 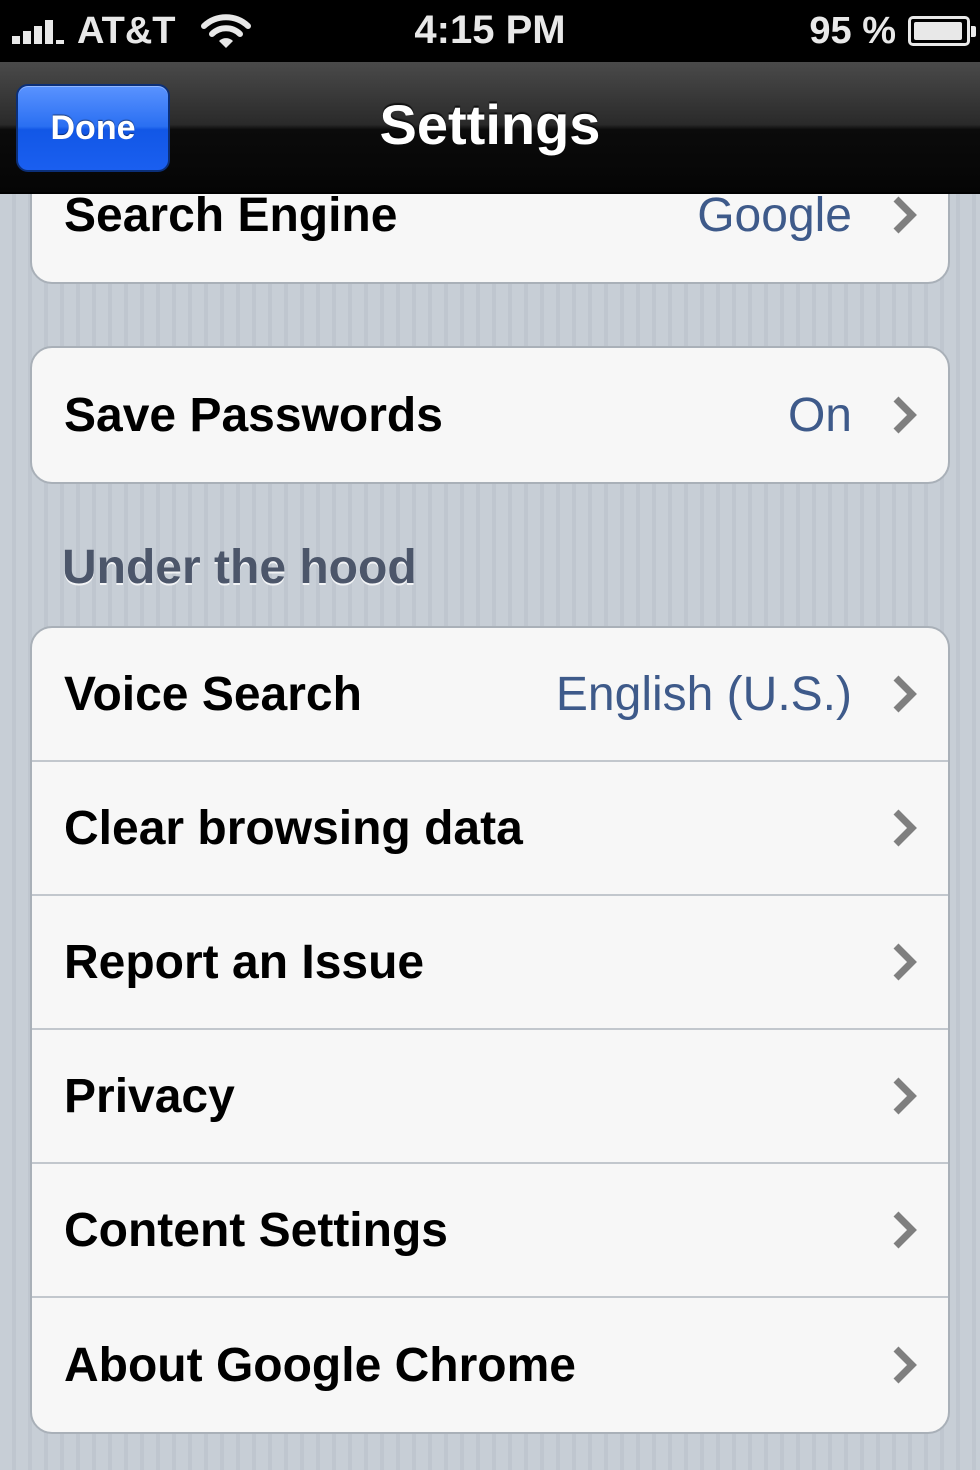 I want to click on row-label: Content Settings, so click(x=256, y=1230).